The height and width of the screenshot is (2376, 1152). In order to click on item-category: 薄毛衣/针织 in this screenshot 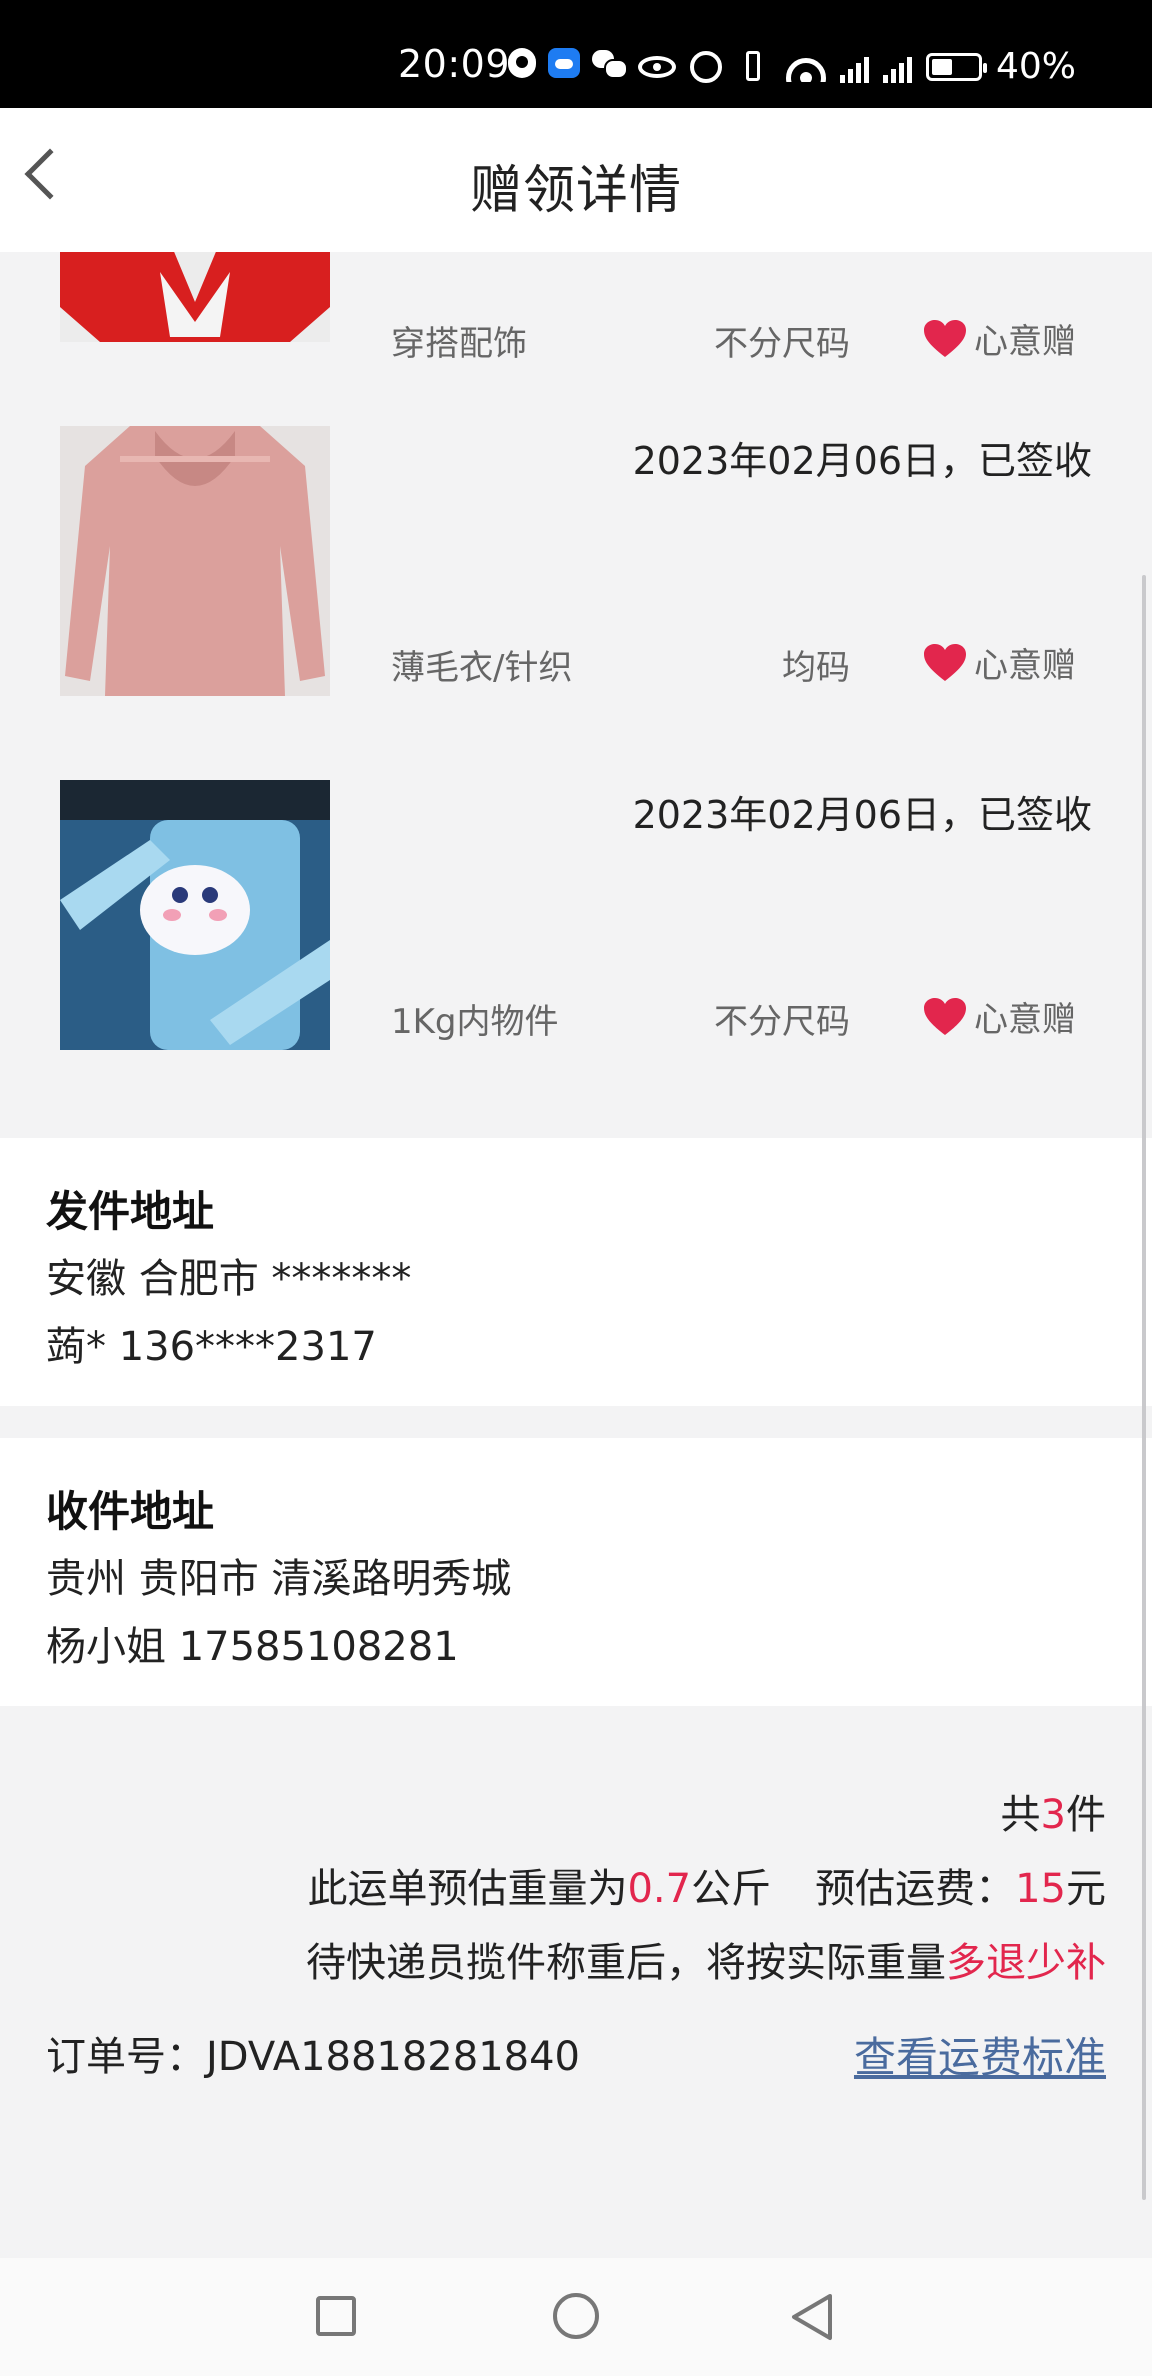, I will do `click(482, 668)`.